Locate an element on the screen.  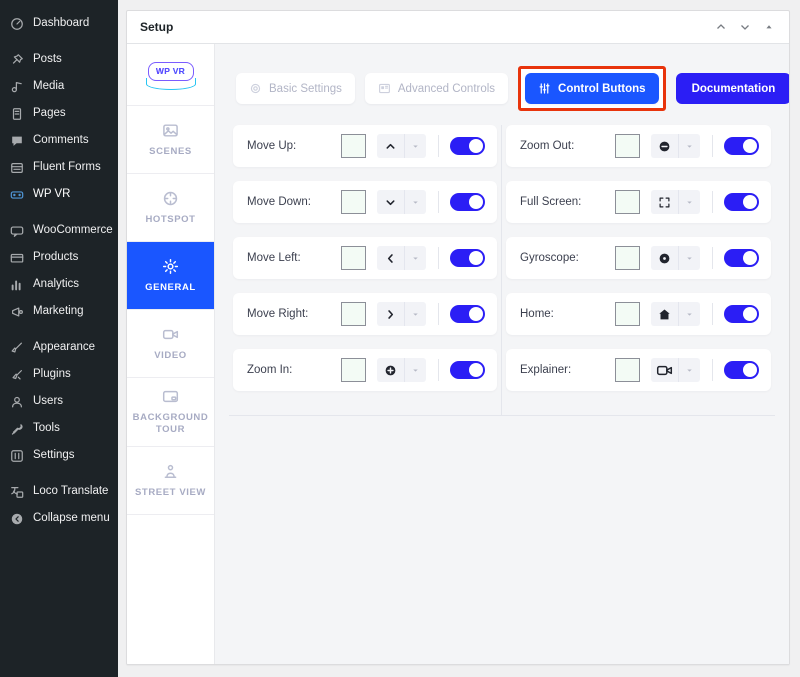
megaphone-icon is located at coordinates (17, 312).